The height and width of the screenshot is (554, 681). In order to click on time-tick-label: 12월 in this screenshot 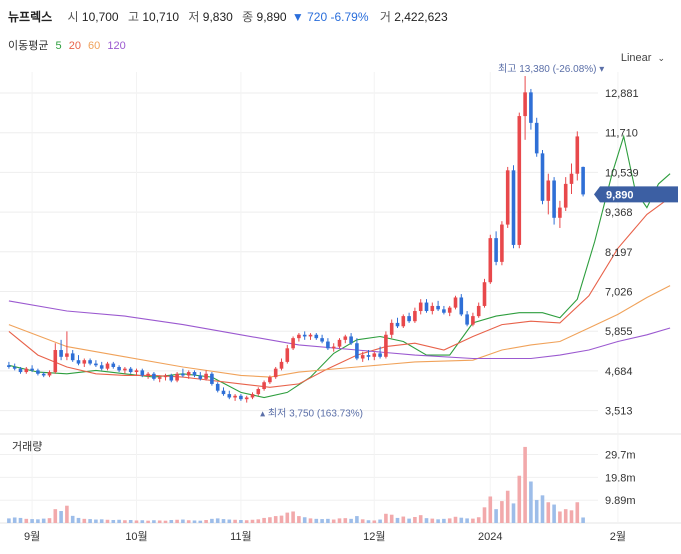, I will do `click(374, 536)`.